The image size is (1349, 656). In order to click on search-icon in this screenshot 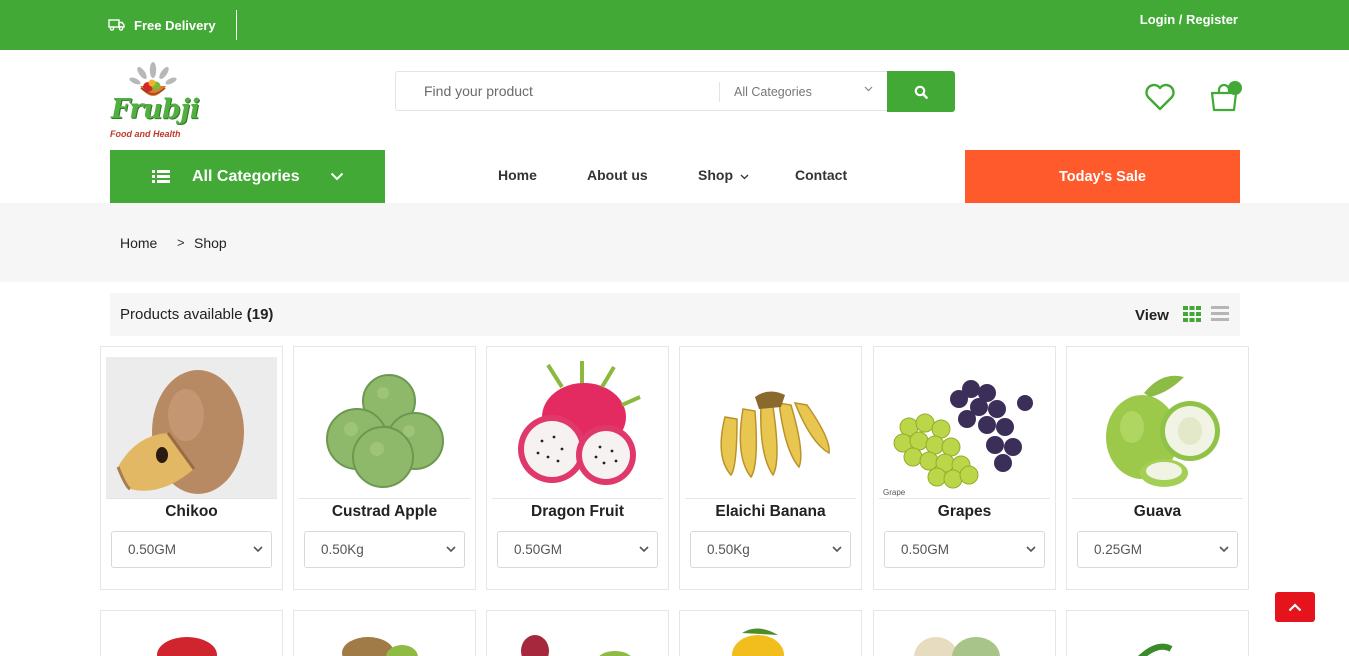, I will do `click(921, 92)`.